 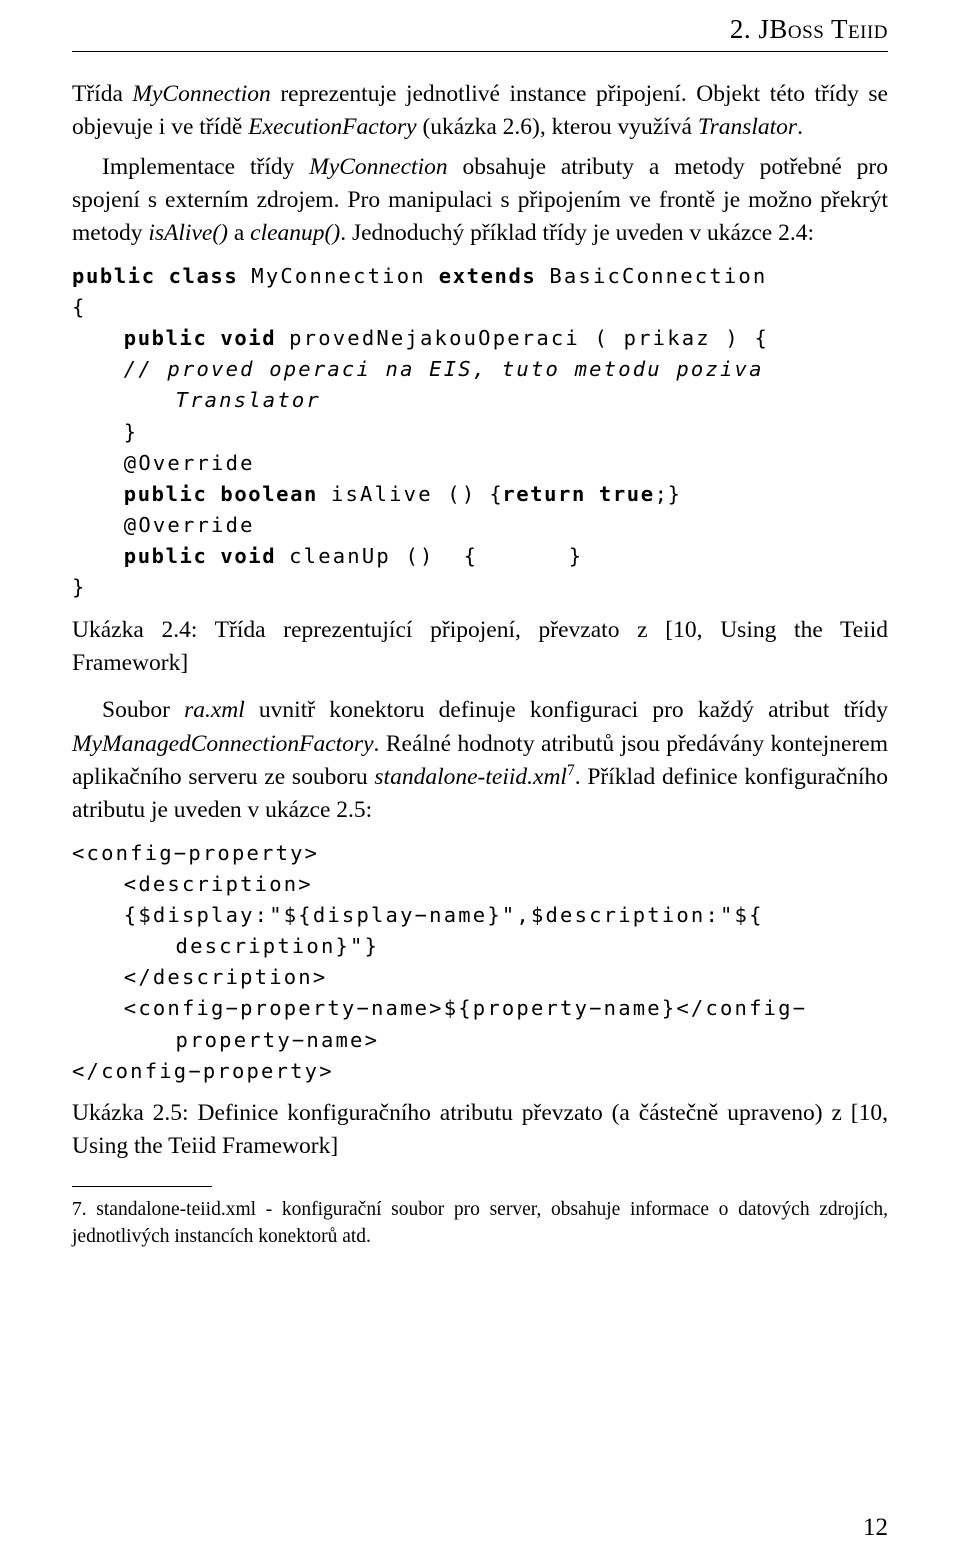 What do you see at coordinates (480, 51) in the screenshot?
I see `header-rule` at bounding box center [480, 51].